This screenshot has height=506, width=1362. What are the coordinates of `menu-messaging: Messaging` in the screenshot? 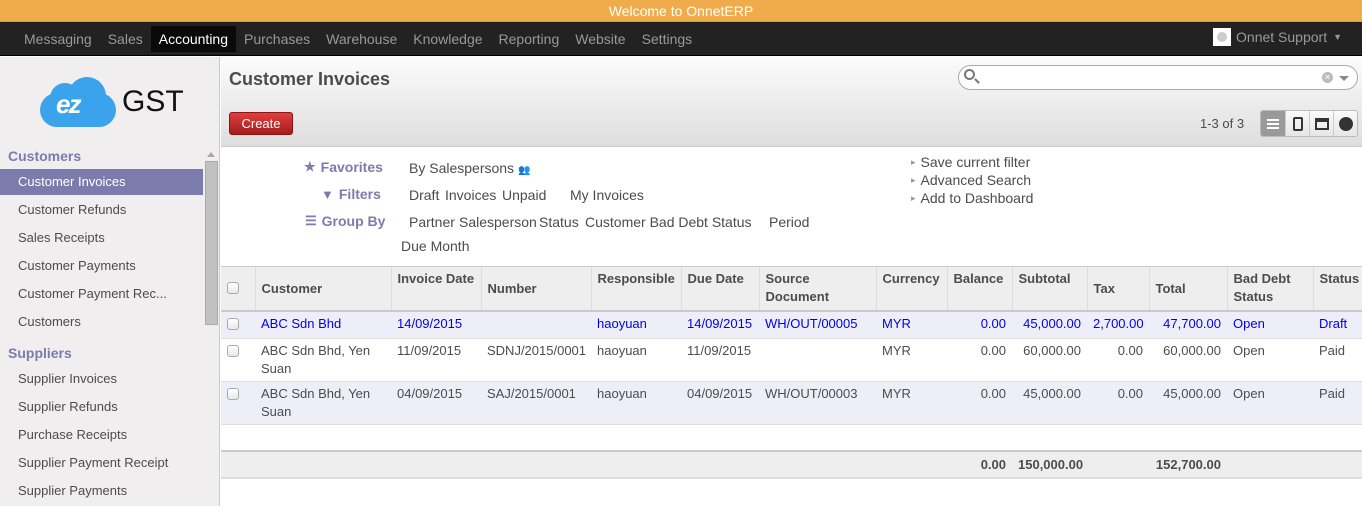 It's located at (58, 39).